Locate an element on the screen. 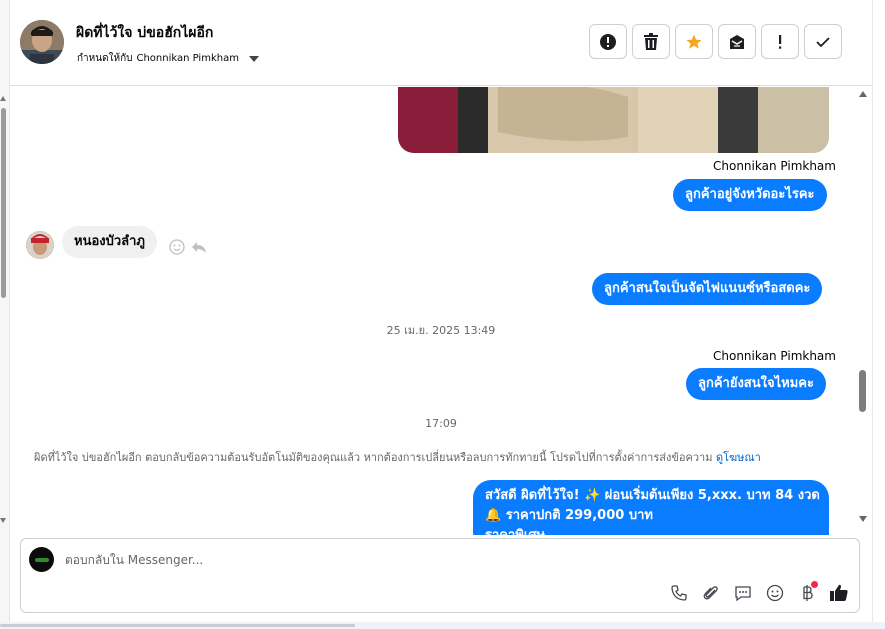 The width and height of the screenshot is (885, 629). chevron-down-icon is located at coordinates (253, 58).